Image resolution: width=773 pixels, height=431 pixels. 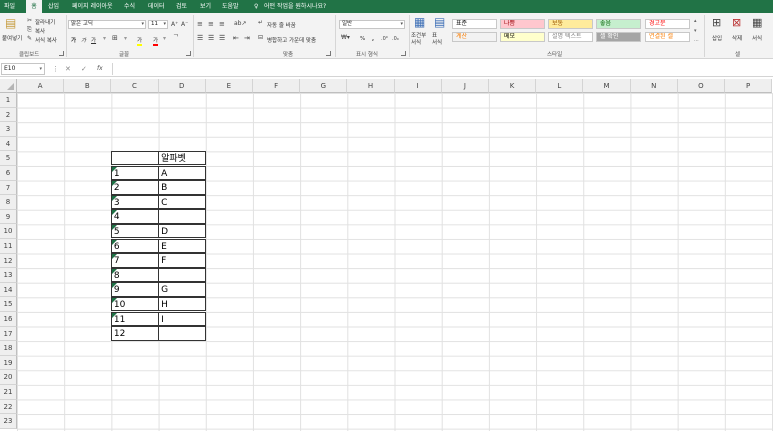 What do you see at coordinates (8, 188) in the screenshot?
I see `row-header-7: 7` at bounding box center [8, 188].